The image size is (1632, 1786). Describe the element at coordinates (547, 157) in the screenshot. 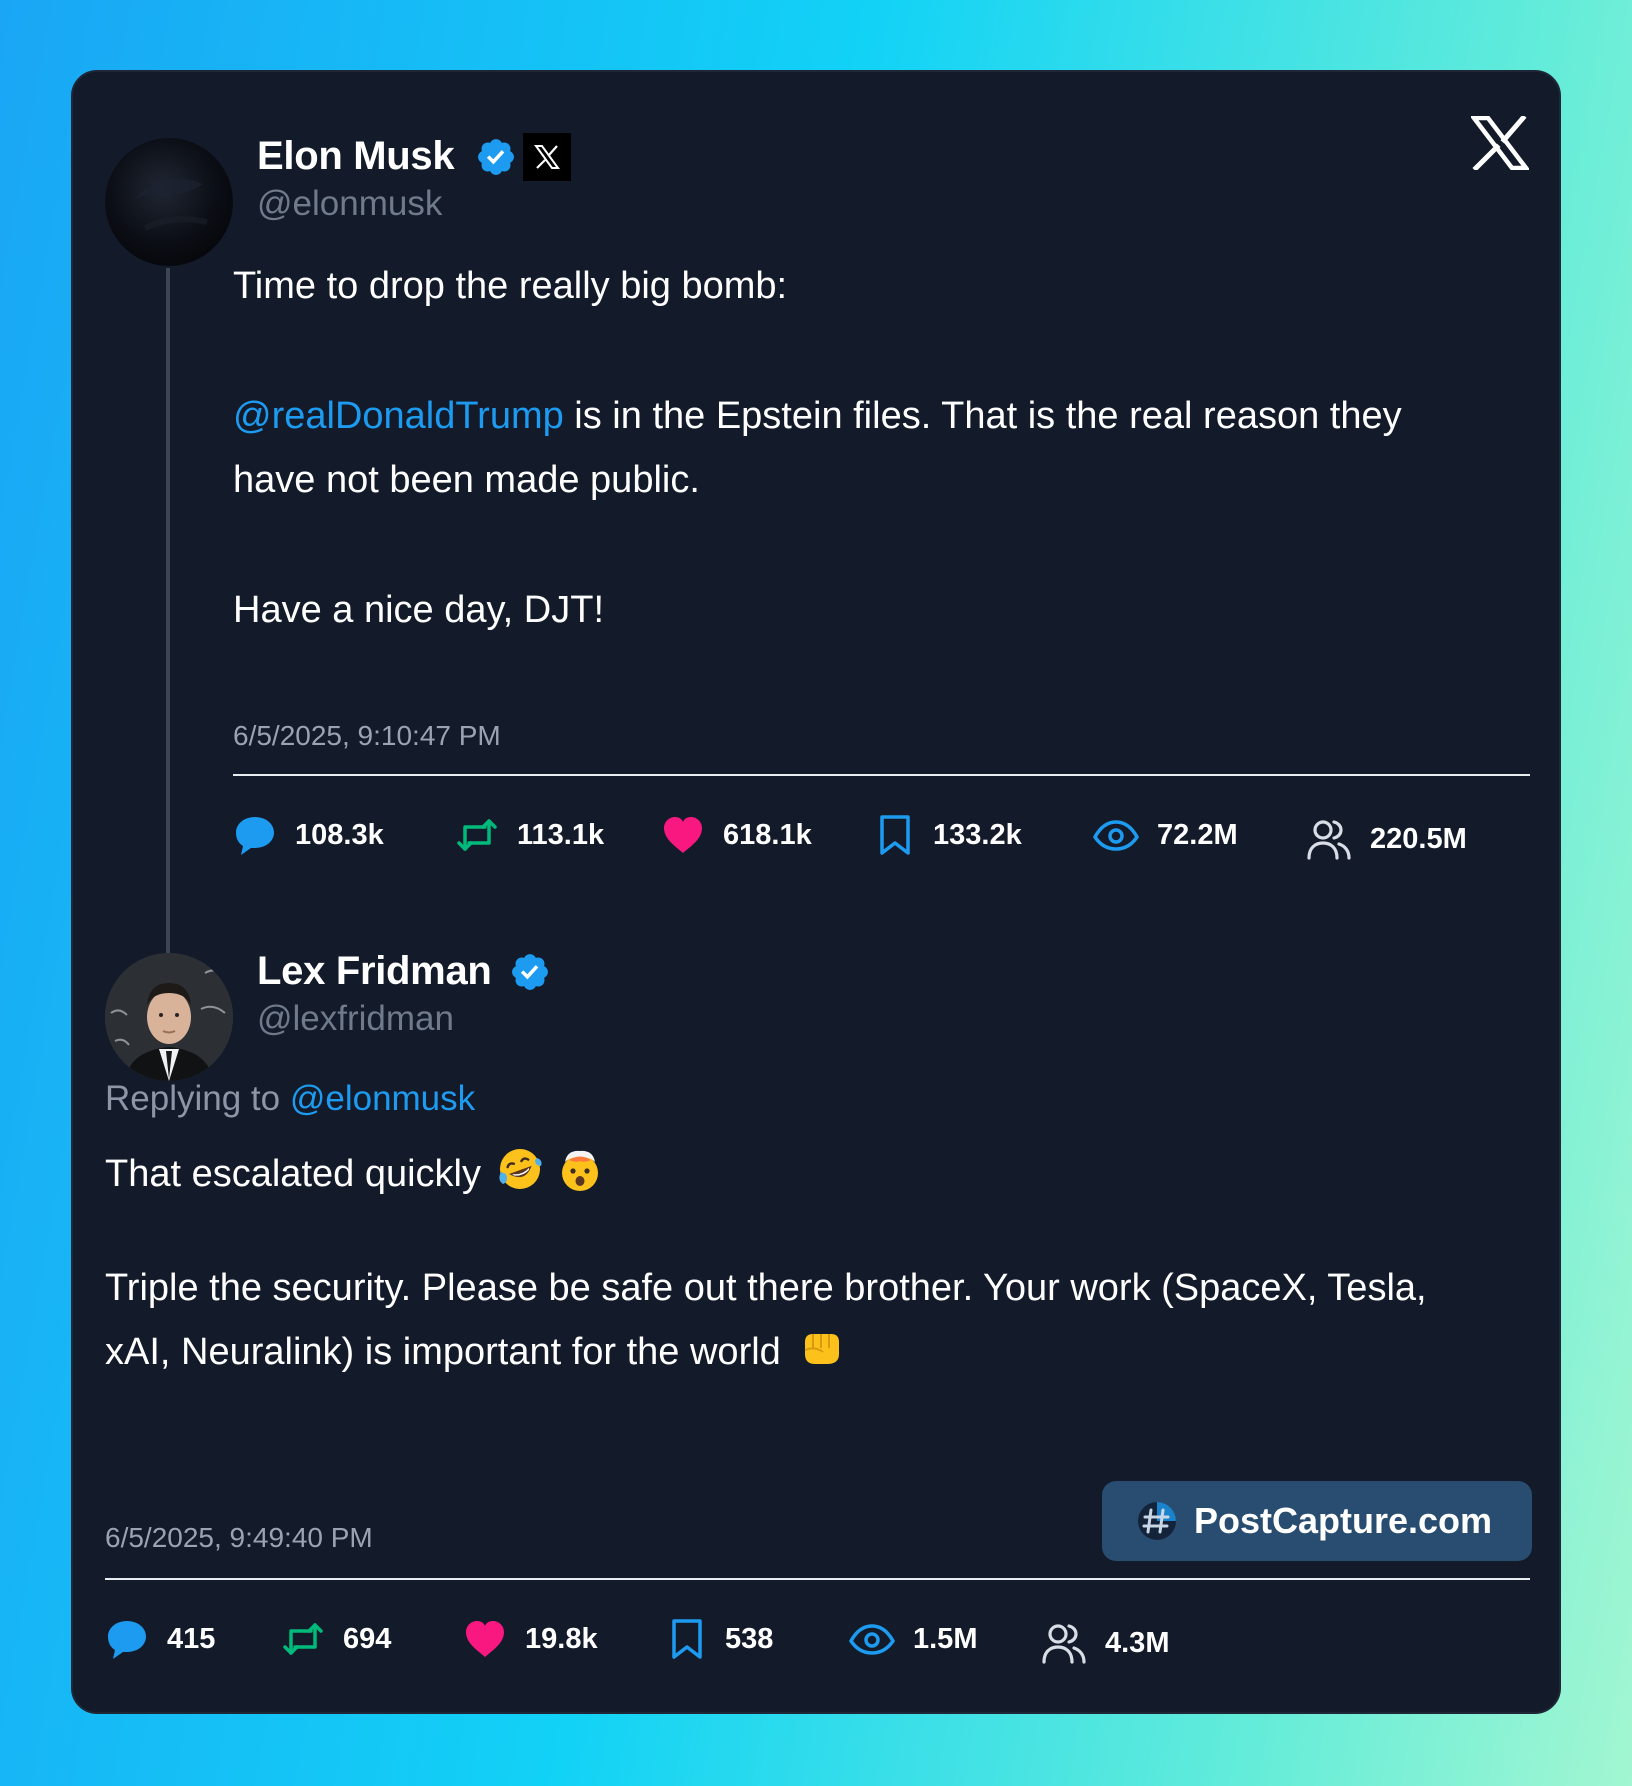

I see `x-affiliate-badge-icon` at that location.